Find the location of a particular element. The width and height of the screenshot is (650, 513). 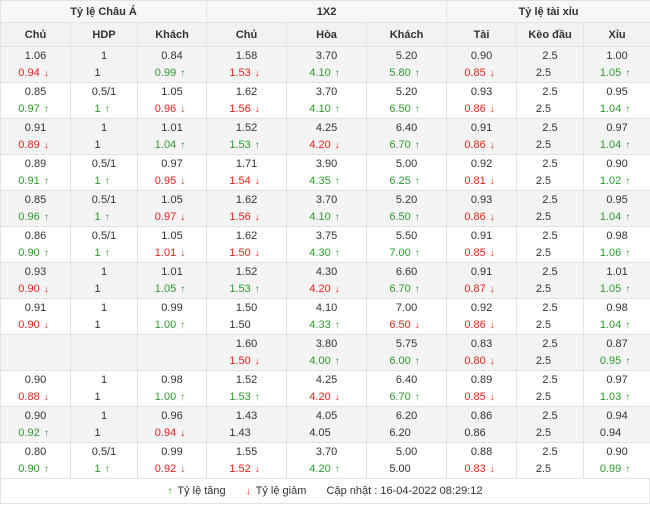

odds-opening-value: 3.75 is located at coordinates (326, 235).